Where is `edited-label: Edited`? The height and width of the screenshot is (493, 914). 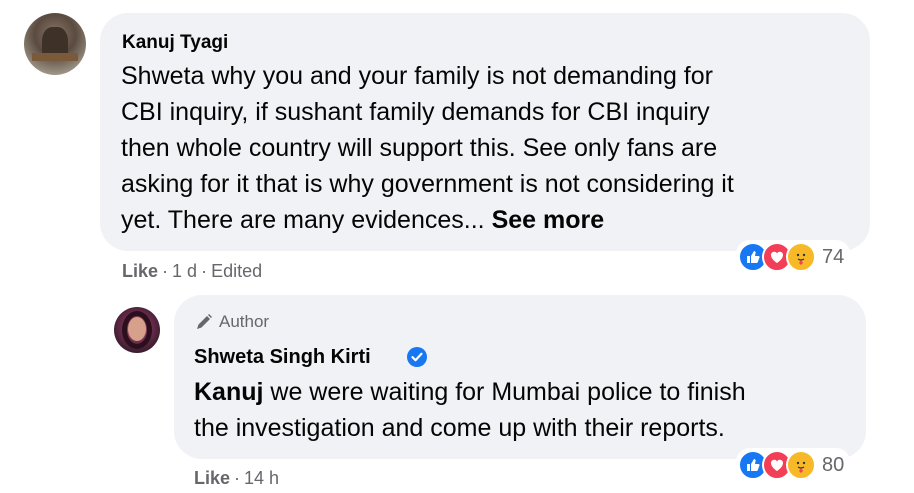
edited-label: Edited is located at coordinates (237, 271).